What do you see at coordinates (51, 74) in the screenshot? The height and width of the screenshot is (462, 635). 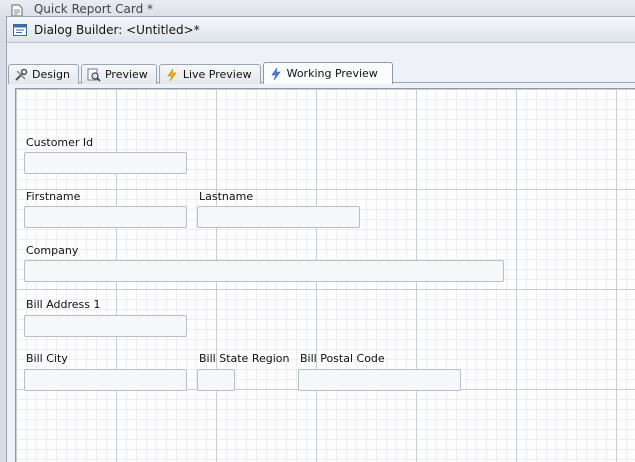 I see `tab-design-label: Design` at bounding box center [51, 74].